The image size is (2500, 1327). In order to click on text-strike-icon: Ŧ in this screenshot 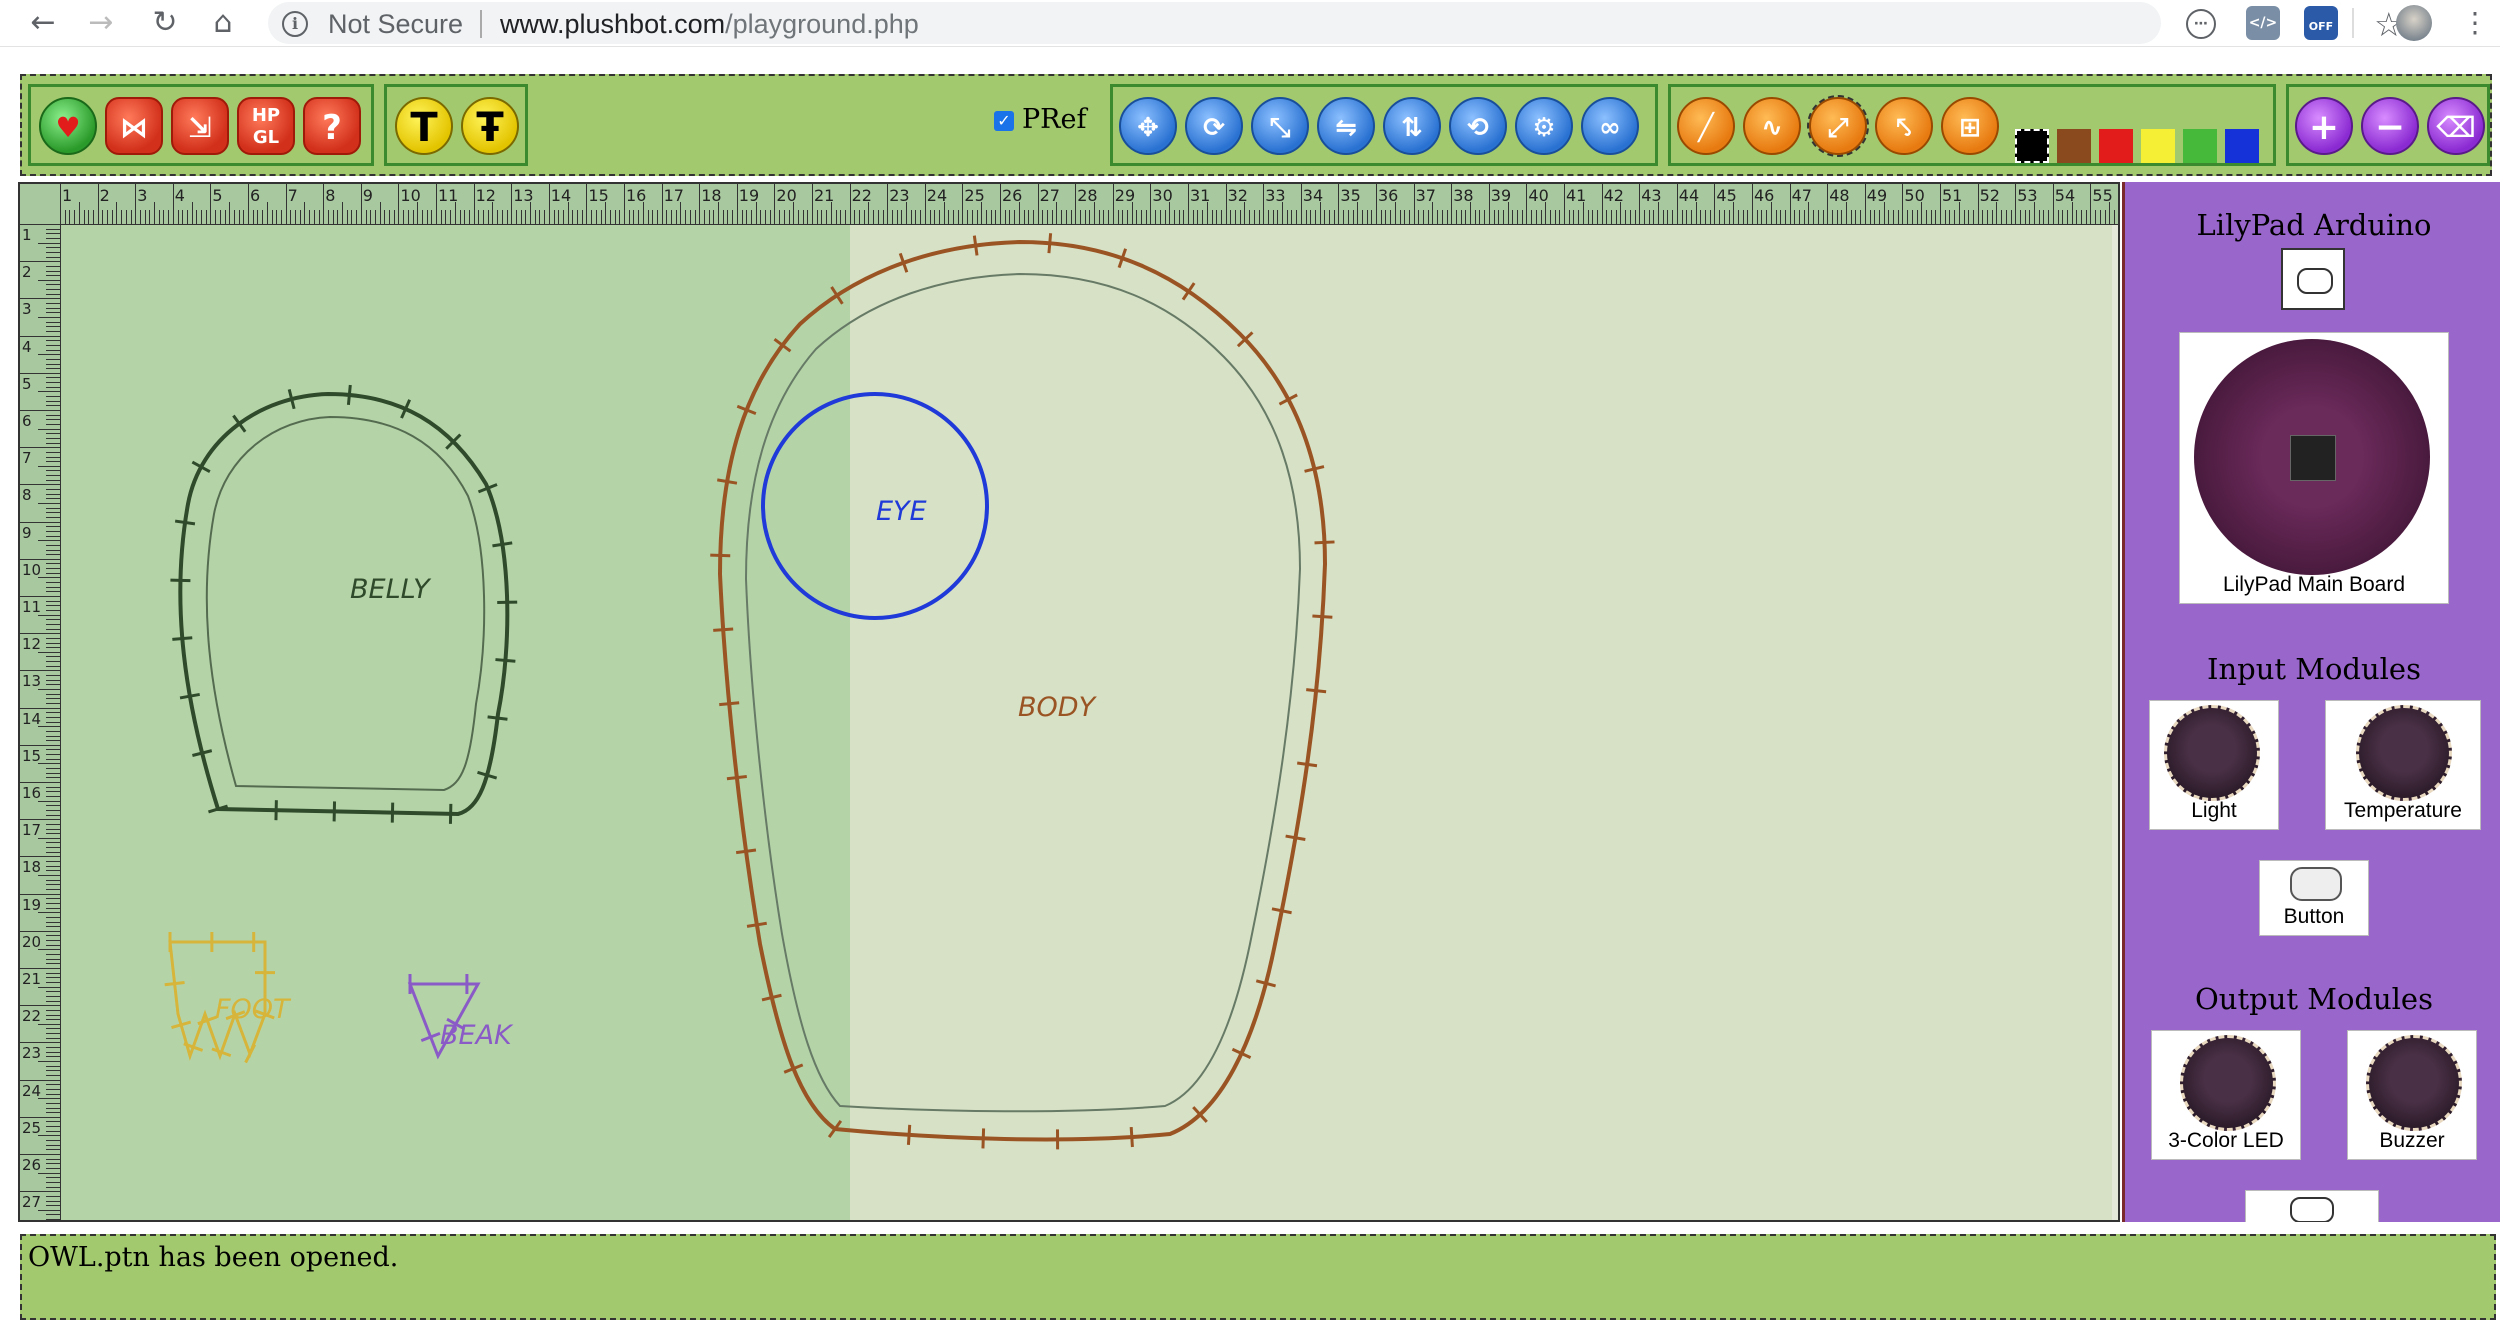, I will do `click(490, 126)`.